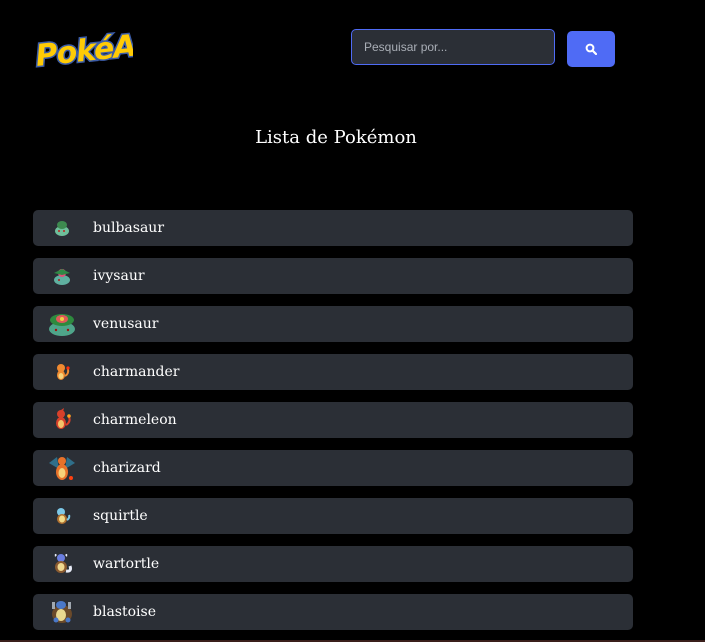 This screenshot has height=642, width=705. Describe the element at coordinates (333, 564) in the screenshot. I see `pokemon-item-wartortle: wartortle` at that location.